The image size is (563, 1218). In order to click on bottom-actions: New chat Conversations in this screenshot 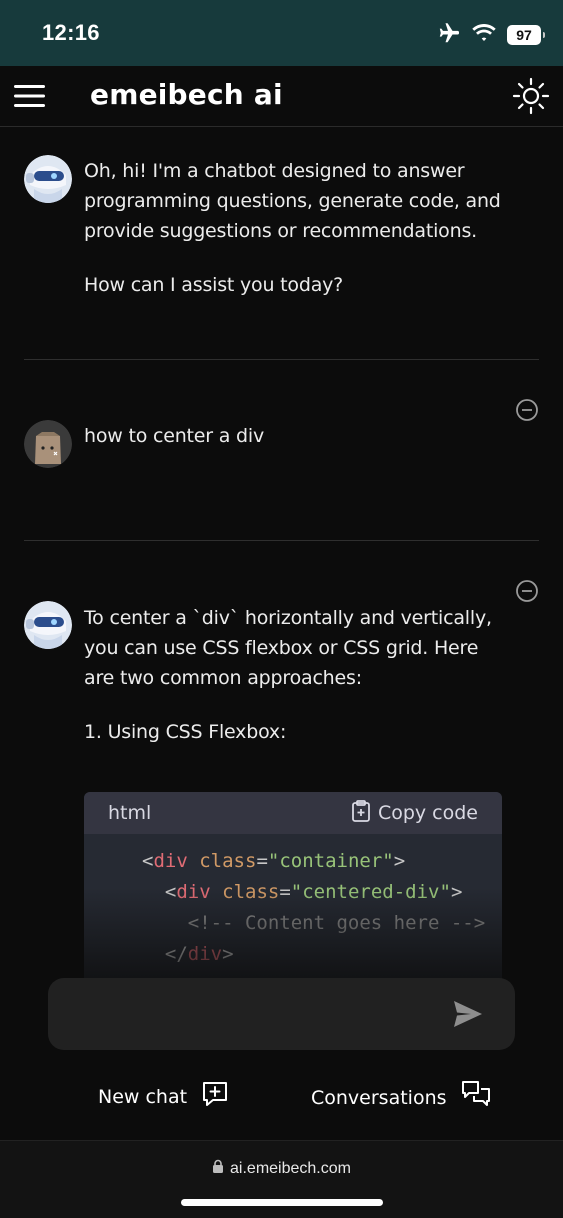, I will do `click(281, 1097)`.